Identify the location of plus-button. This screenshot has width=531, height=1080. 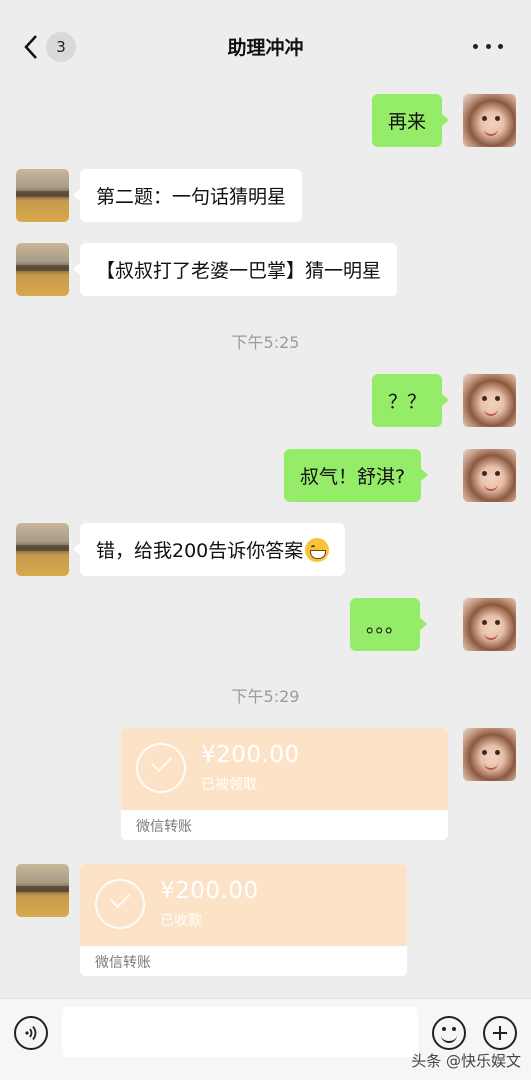
(500, 1033).